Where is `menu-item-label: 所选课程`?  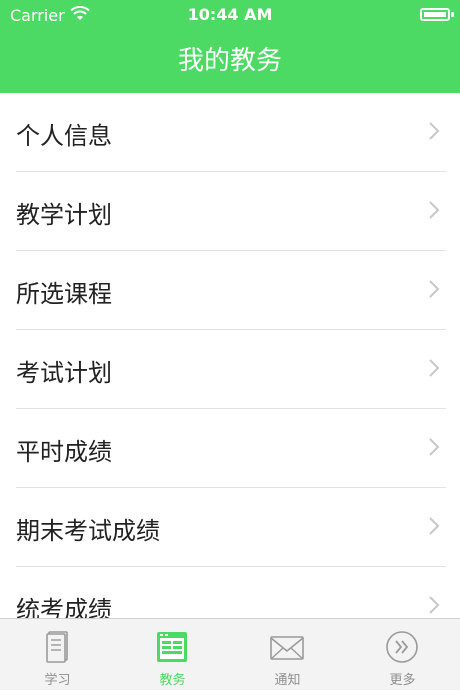 menu-item-label: 所选课程 is located at coordinates (64, 294).